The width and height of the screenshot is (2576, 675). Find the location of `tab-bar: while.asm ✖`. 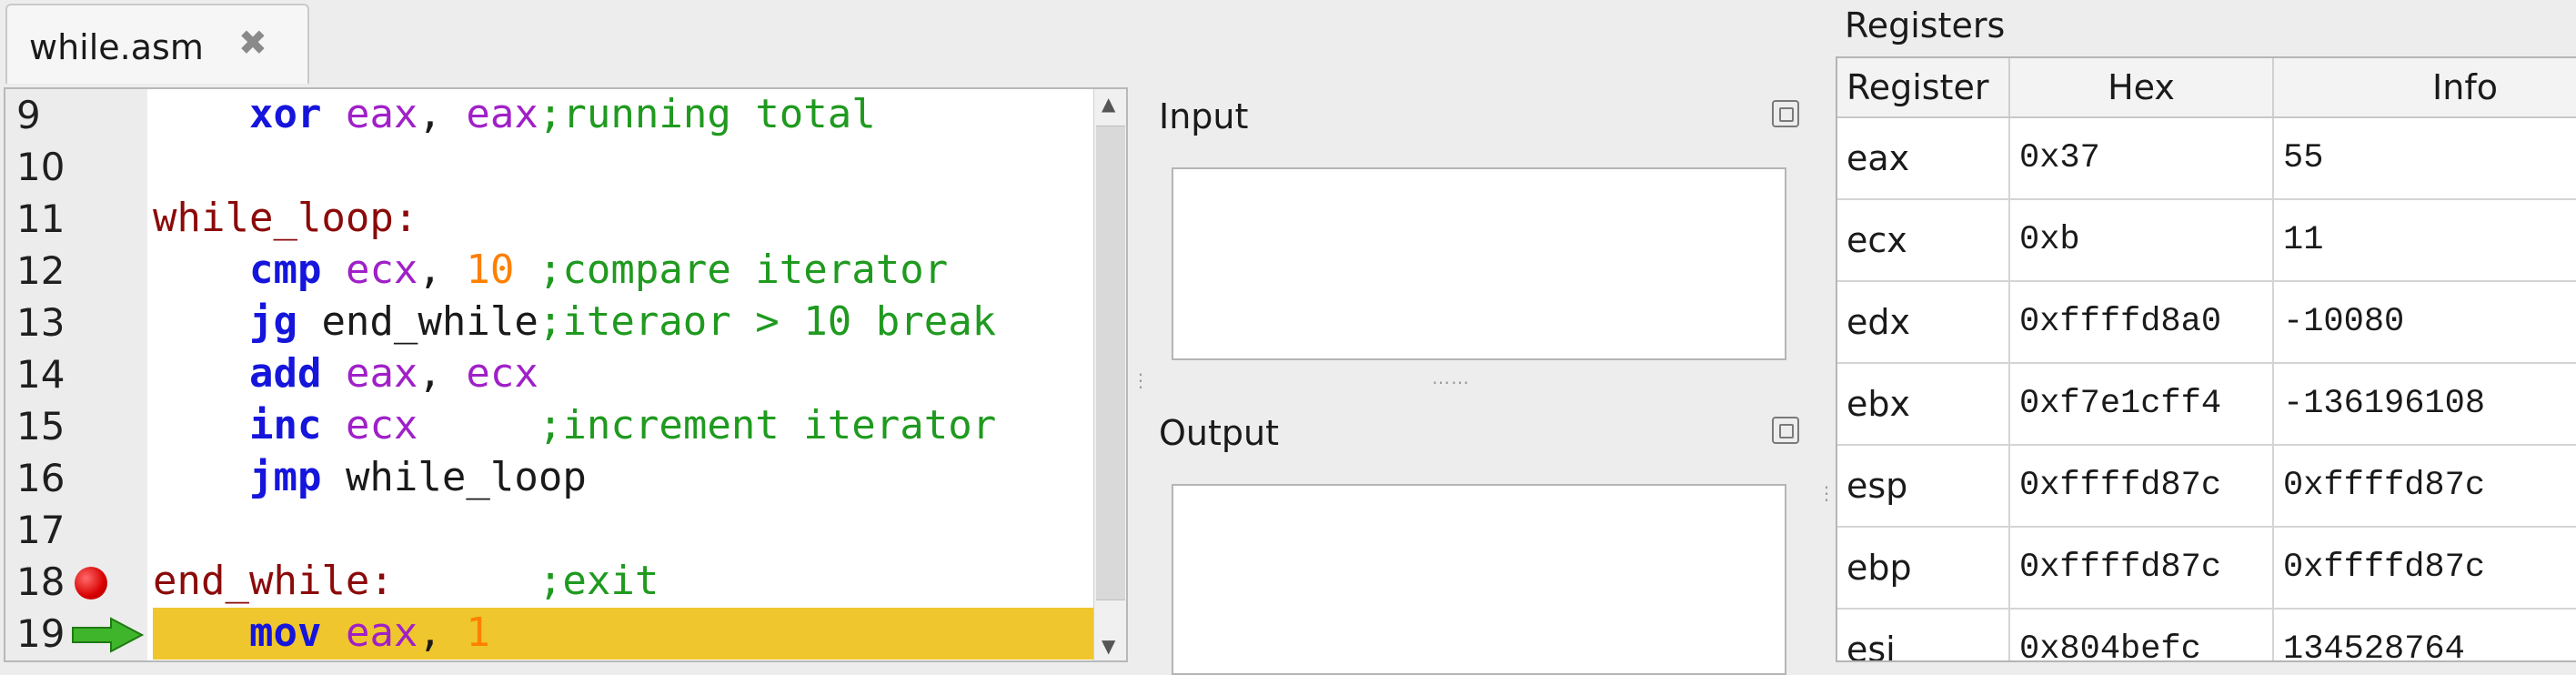

tab-bar: while.asm ✖ is located at coordinates (905, 42).